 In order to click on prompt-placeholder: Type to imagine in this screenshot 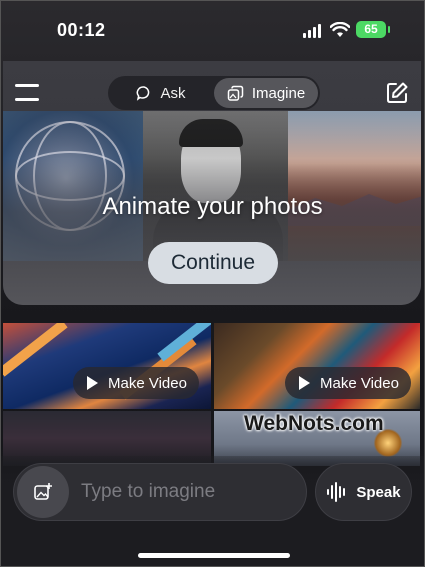, I will do `click(148, 491)`.